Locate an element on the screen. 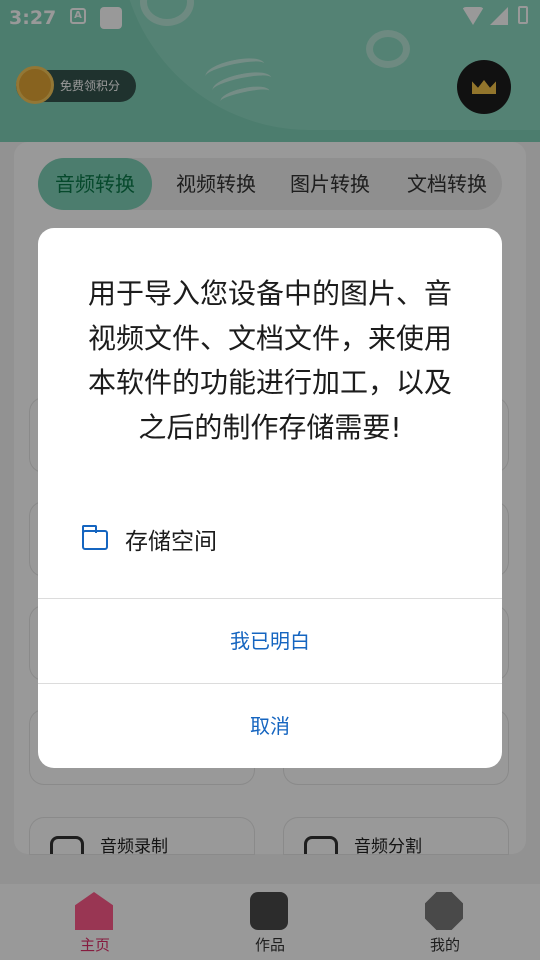 This screenshot has width=540, height=960. cancel-button: 取消 is located at coordinates (270, 726).